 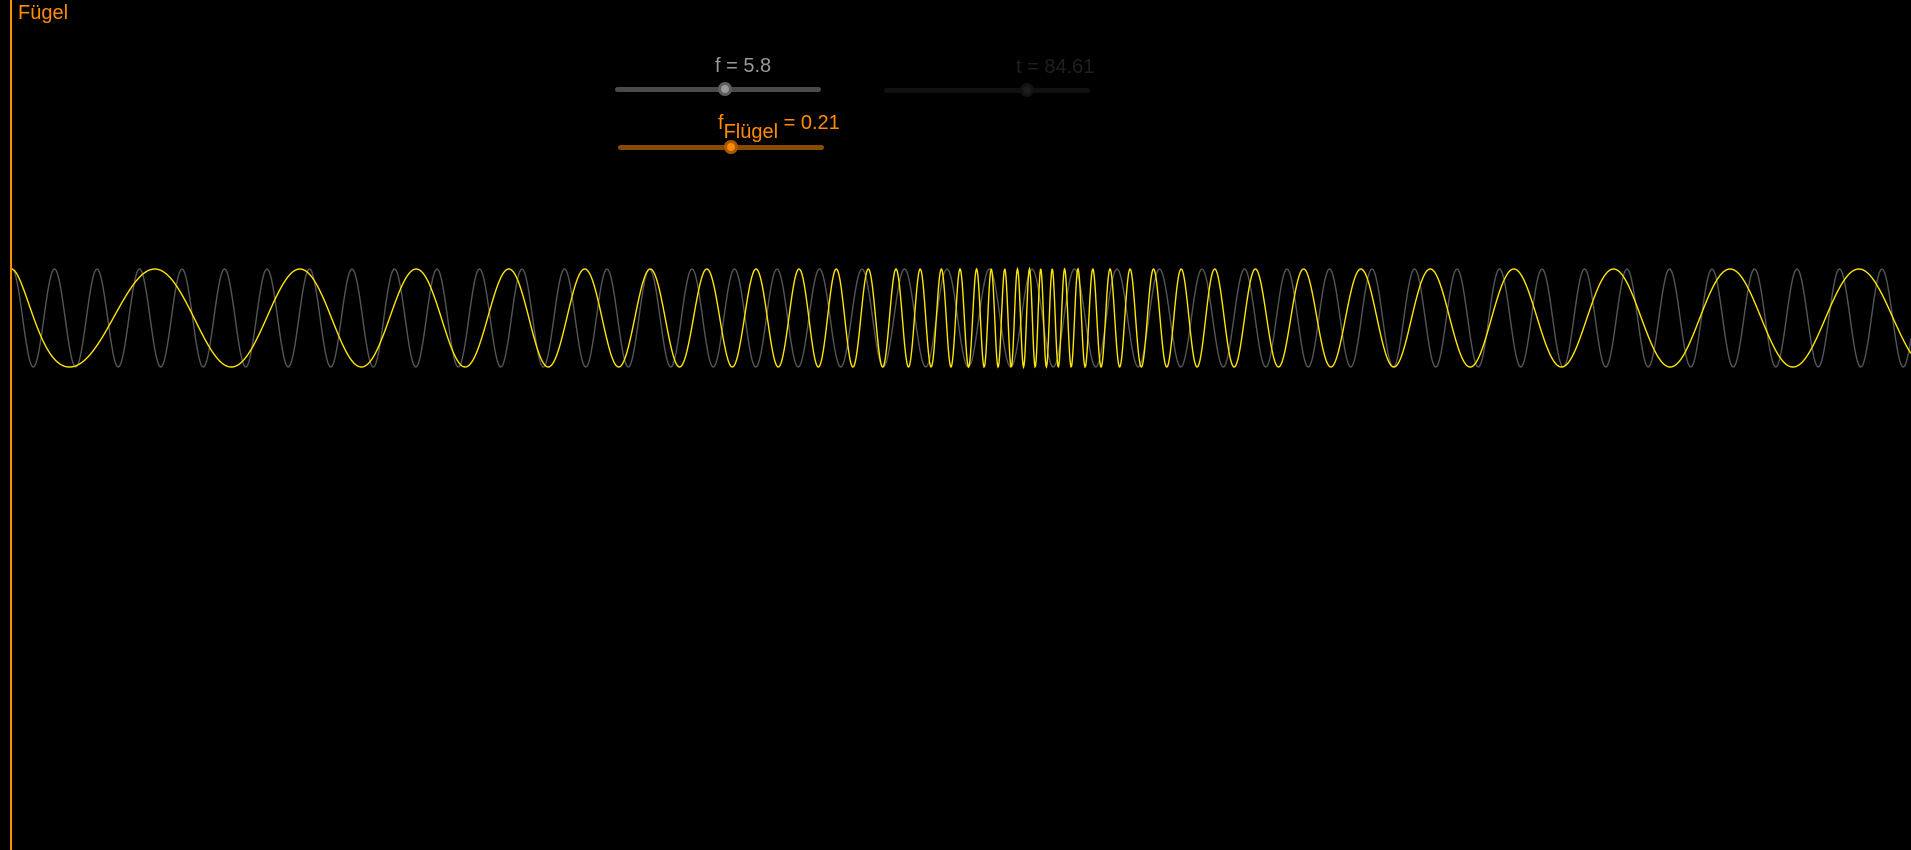 I want to click on wing-frequency-value: = 0.21, so click(x=809, y=123).